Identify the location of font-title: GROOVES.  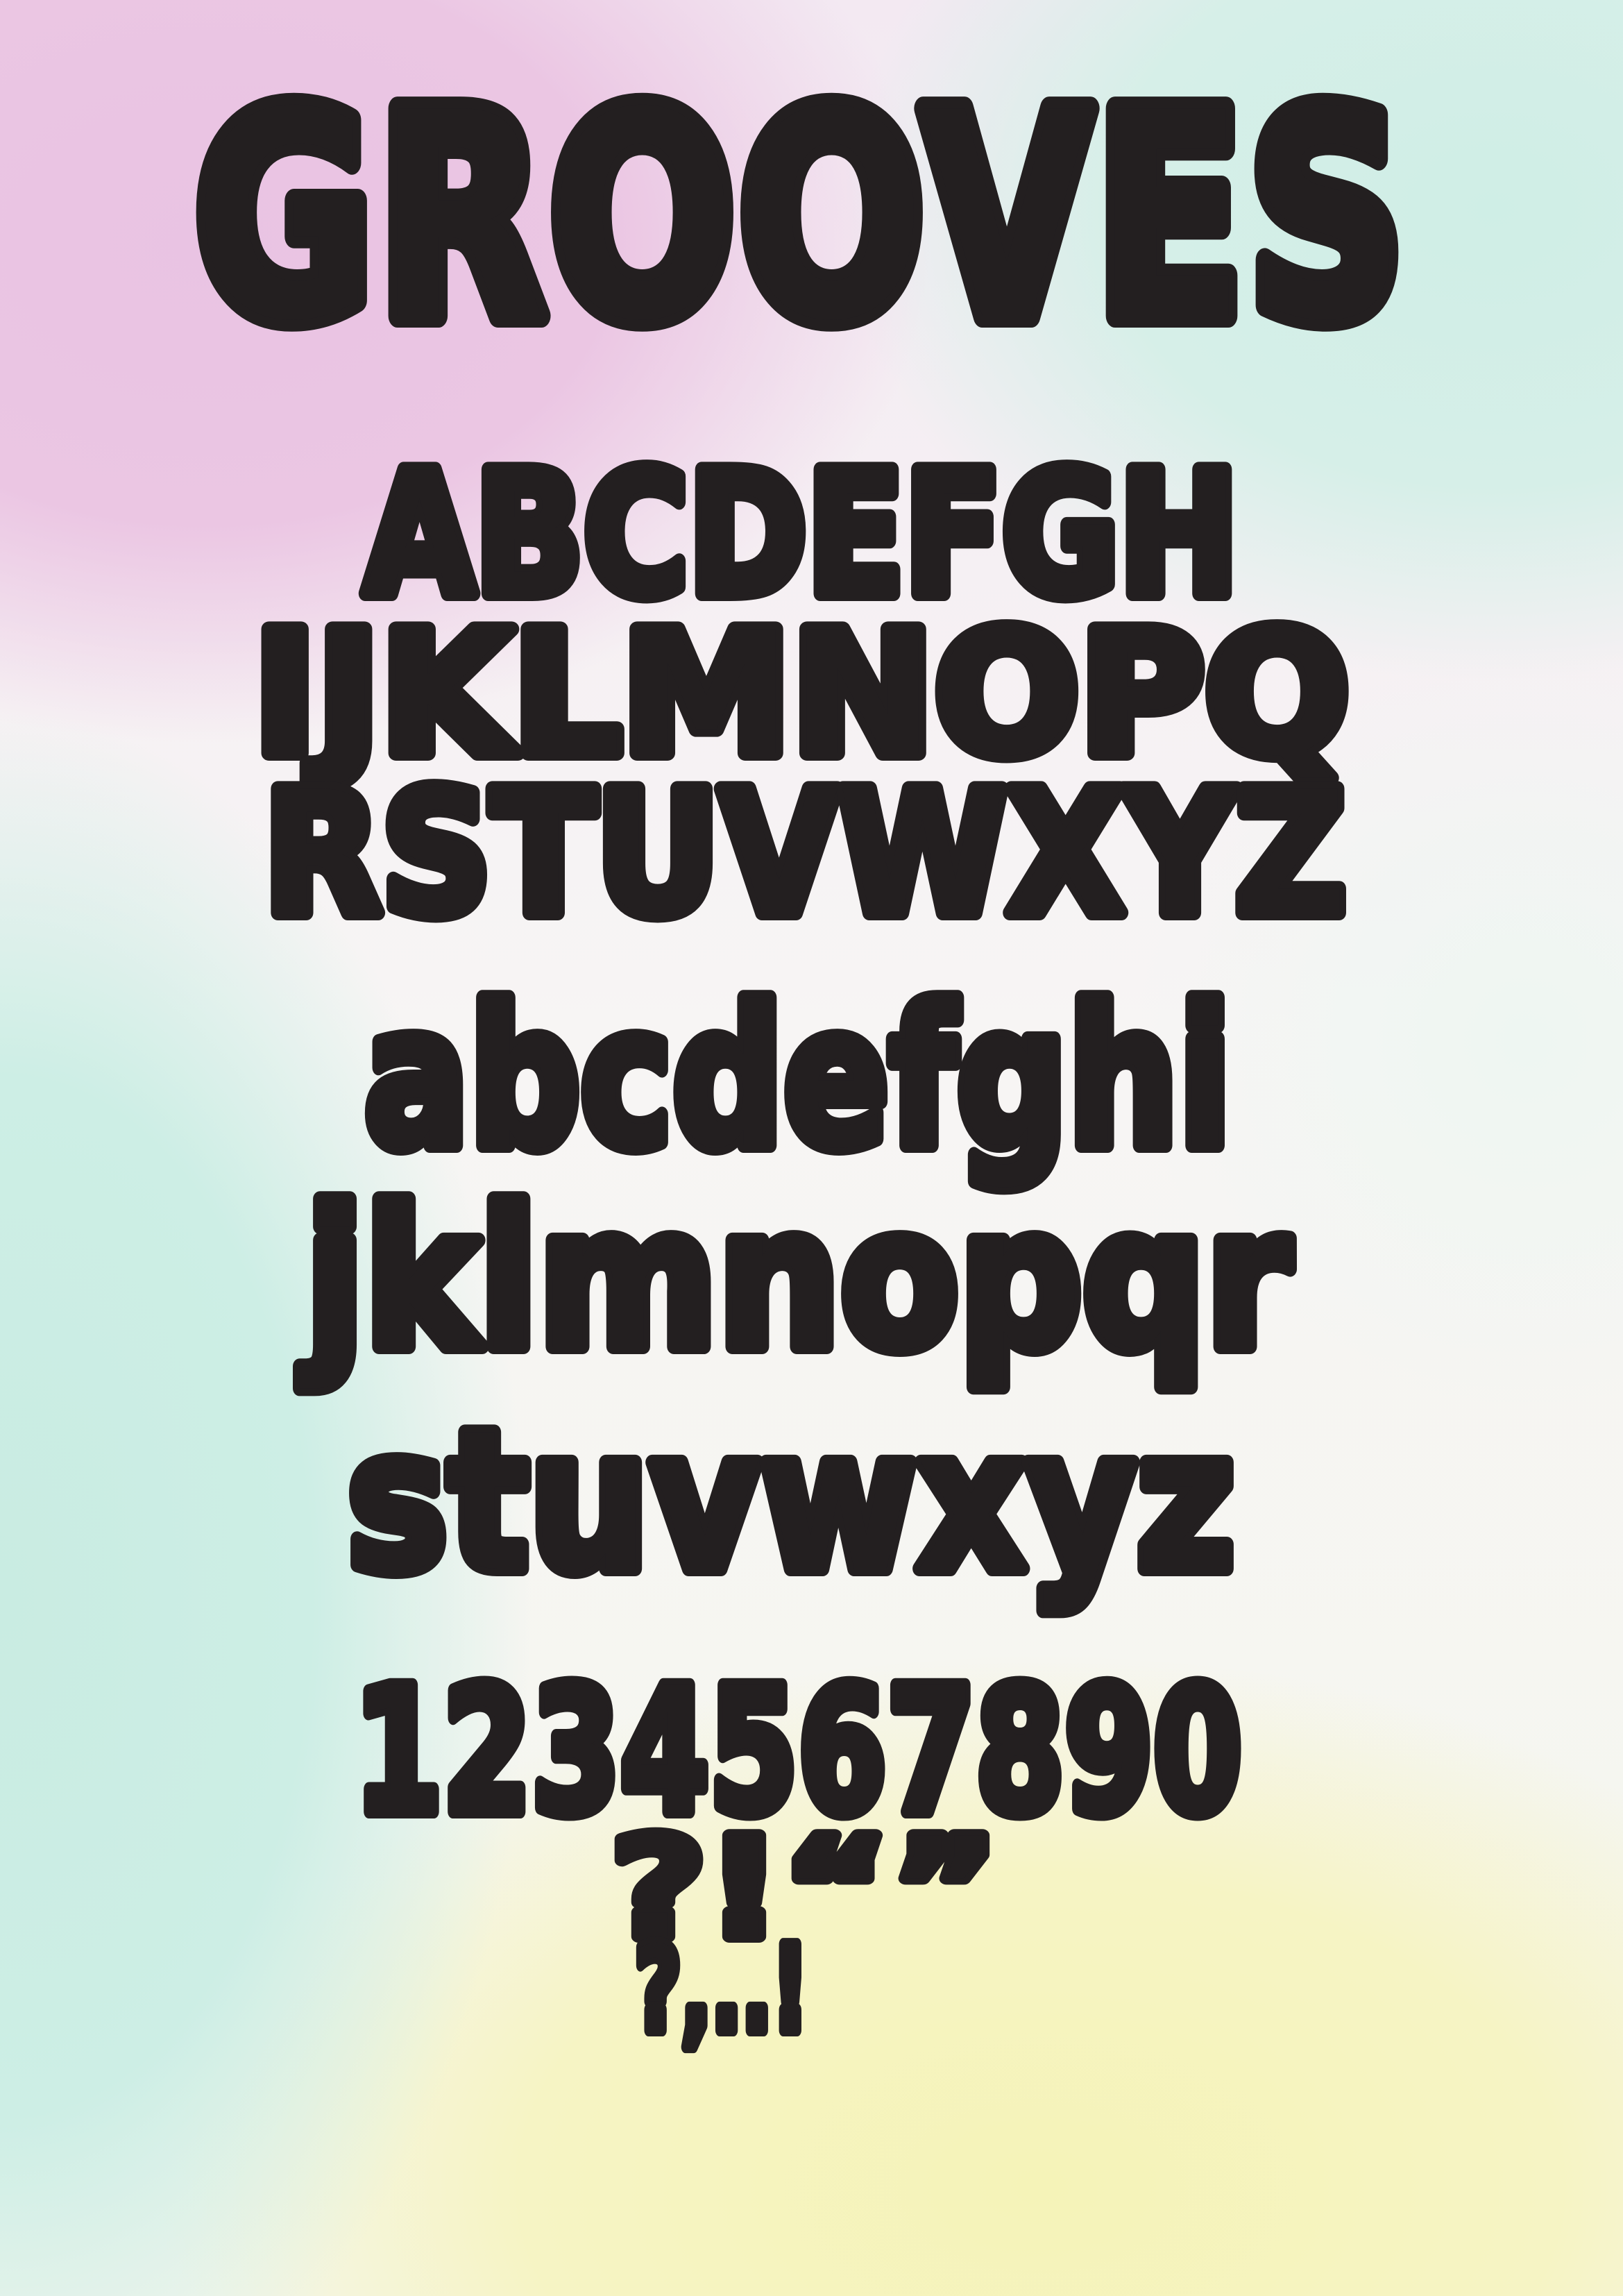
(801, 217).